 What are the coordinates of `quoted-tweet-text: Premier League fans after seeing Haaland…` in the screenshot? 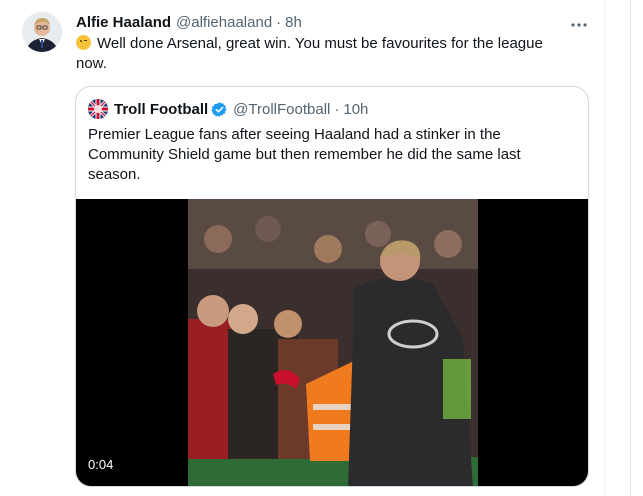 It's located at (304, 154).